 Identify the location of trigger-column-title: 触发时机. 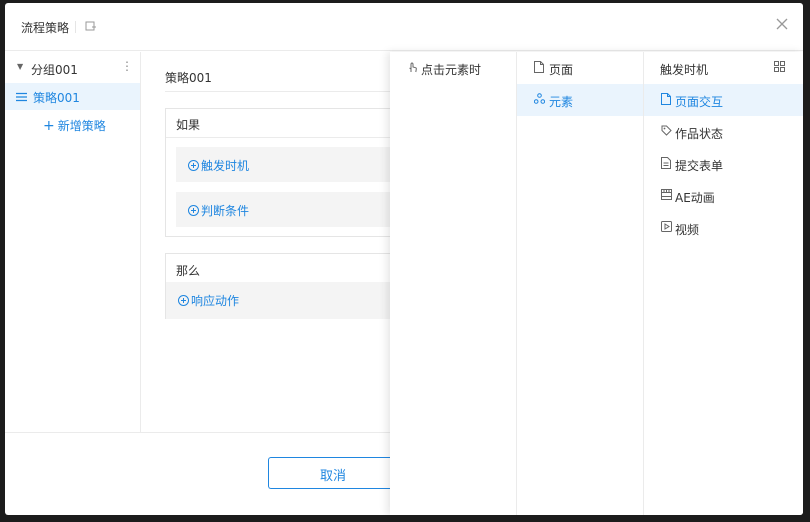
(684, 70).